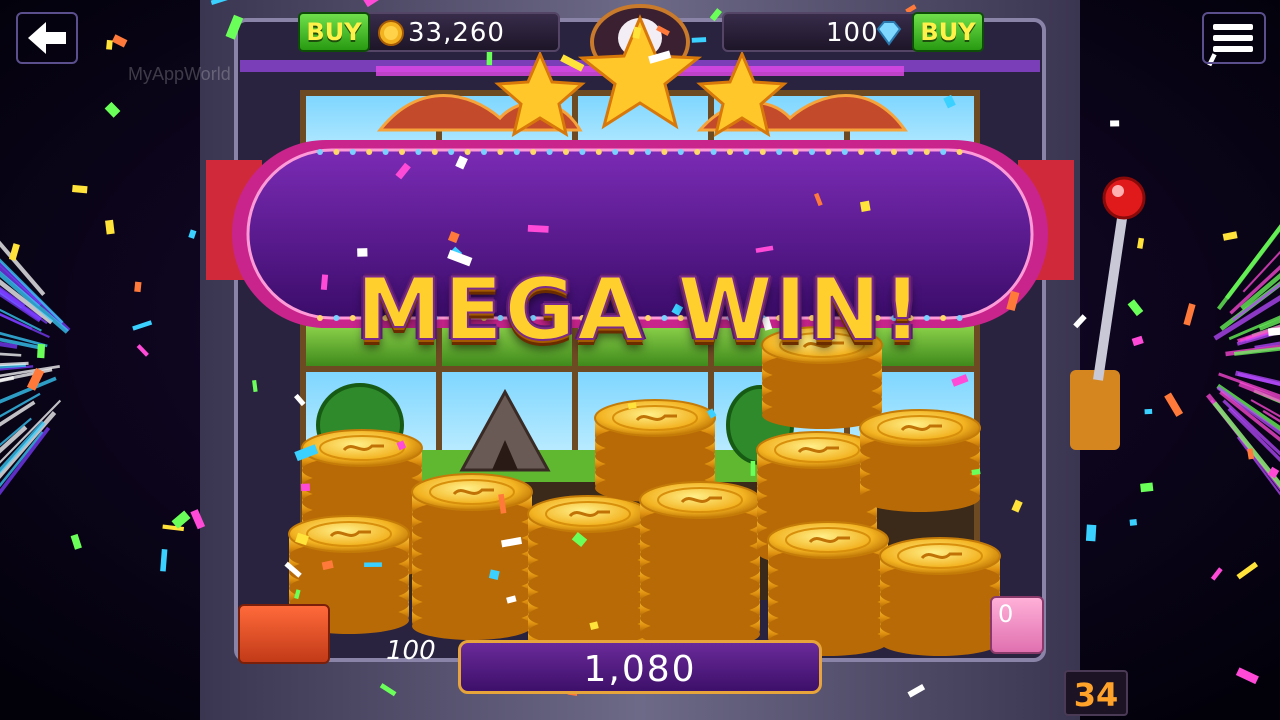 The height and width of the screenshot is (720, 1280). What do you see at coordinates (284, 634) in the screenshot?
I see `bet-decrease-button` at bounding box center [284, 634].